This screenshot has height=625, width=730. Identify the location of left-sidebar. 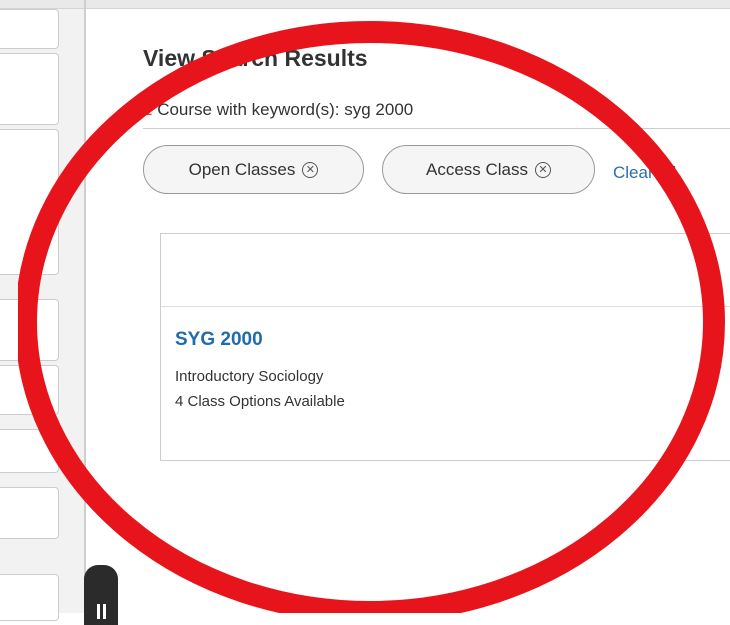
(42, 315).